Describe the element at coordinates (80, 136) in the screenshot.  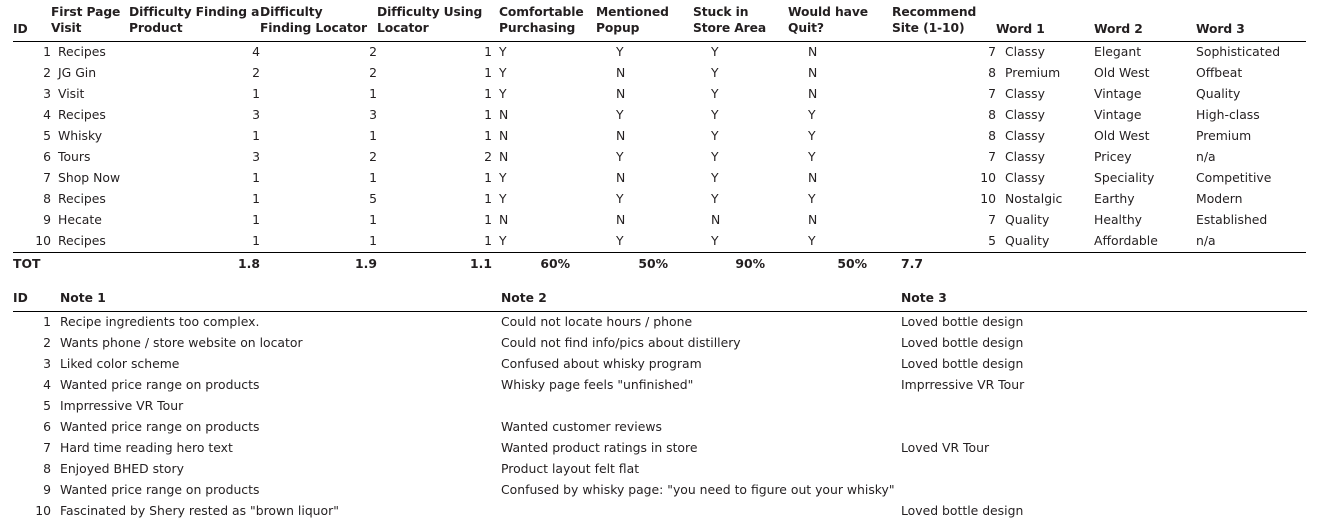
I see `cell-first-page-visit: Whisky` at that location.